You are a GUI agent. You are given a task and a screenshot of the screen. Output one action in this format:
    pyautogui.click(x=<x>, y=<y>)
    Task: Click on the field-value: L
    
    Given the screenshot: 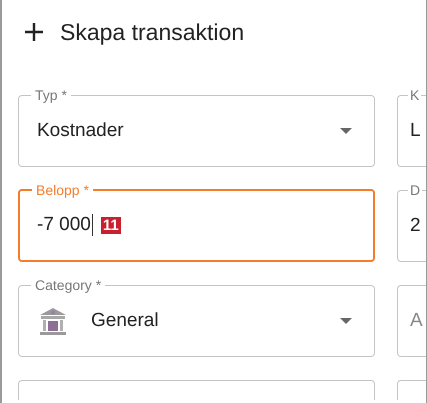 What is the action you would take?
    pyautogui.click(x=415, y=131)
    